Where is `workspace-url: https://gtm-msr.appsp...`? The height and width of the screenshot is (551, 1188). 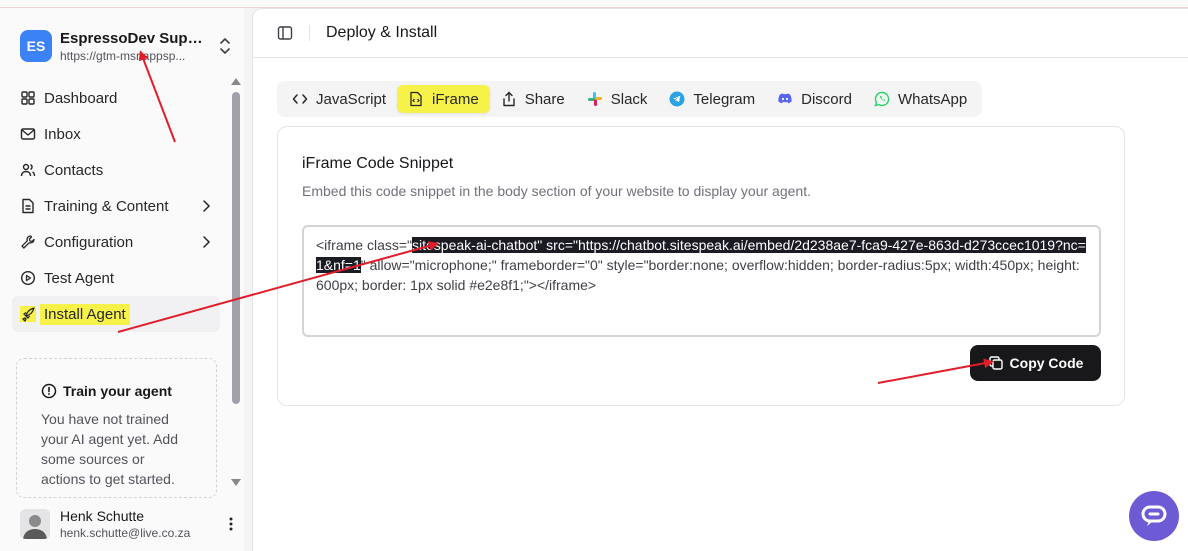
workspace-url: https://gtm-msr.appsp... is located at coordinates (123, 55).